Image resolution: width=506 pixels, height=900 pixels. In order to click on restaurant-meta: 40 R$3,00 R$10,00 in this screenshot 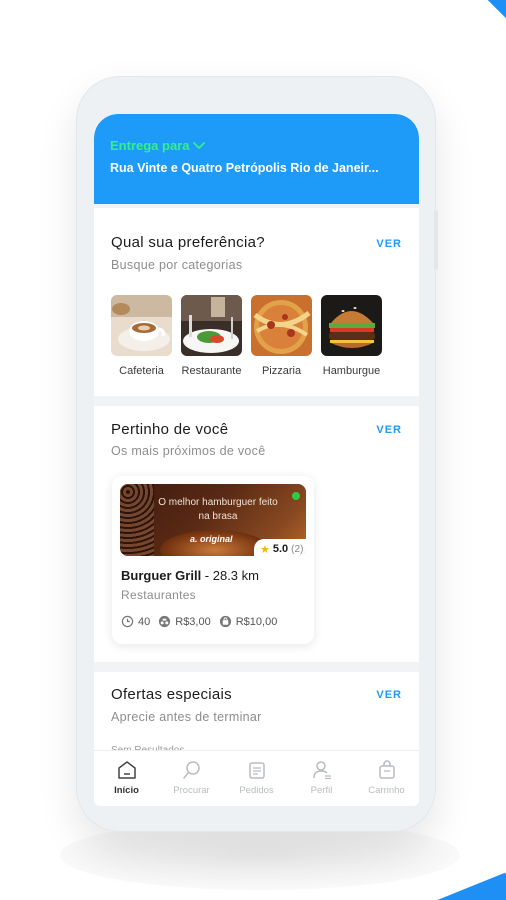, I will do `click(199, 621)`.